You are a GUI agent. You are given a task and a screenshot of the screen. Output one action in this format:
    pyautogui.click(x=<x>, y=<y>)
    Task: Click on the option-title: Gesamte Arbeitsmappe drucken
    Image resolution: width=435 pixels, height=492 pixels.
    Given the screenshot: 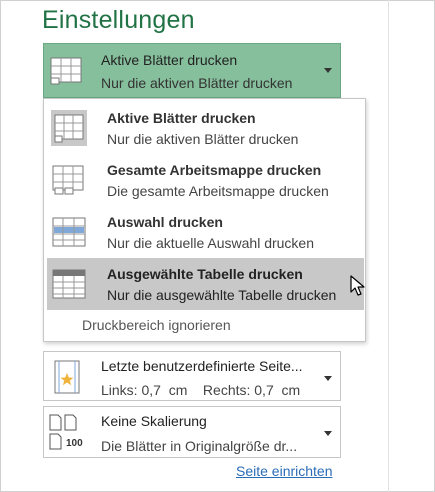 What is the action you would take?
    pyautogui.click(x=214, y=170)
    